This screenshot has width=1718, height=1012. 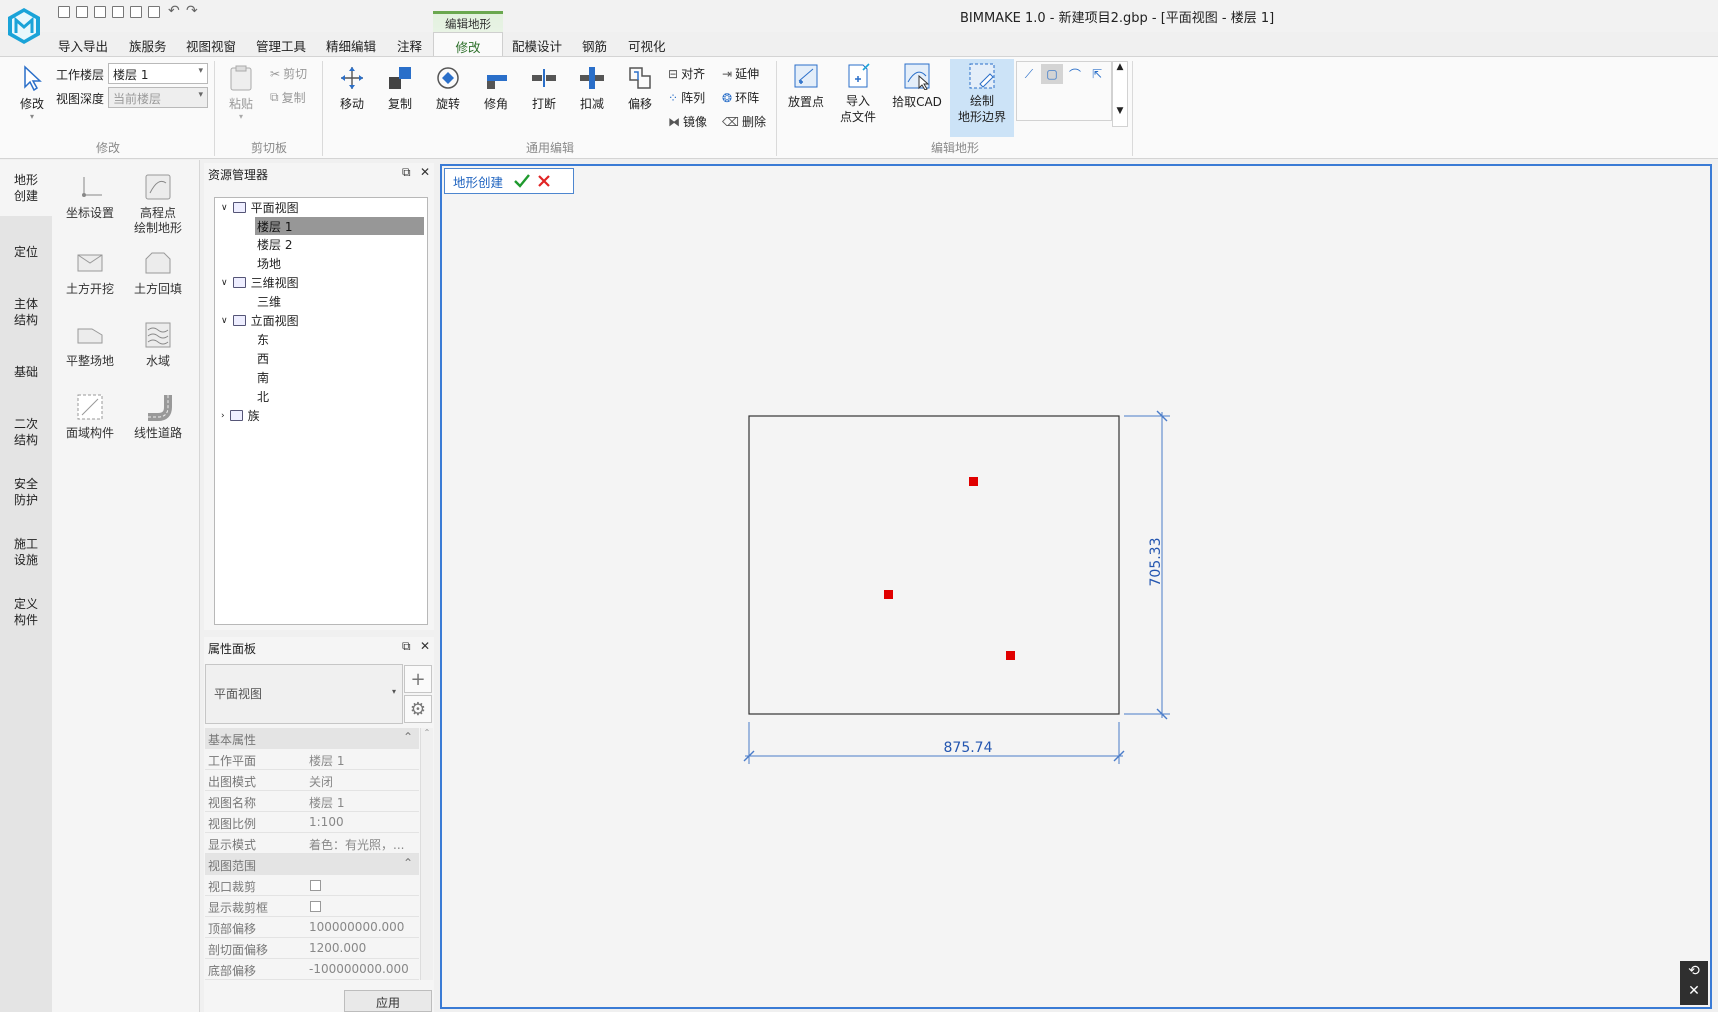 I want to click on tree-node-families: › 族, so click(x=240, y=415).